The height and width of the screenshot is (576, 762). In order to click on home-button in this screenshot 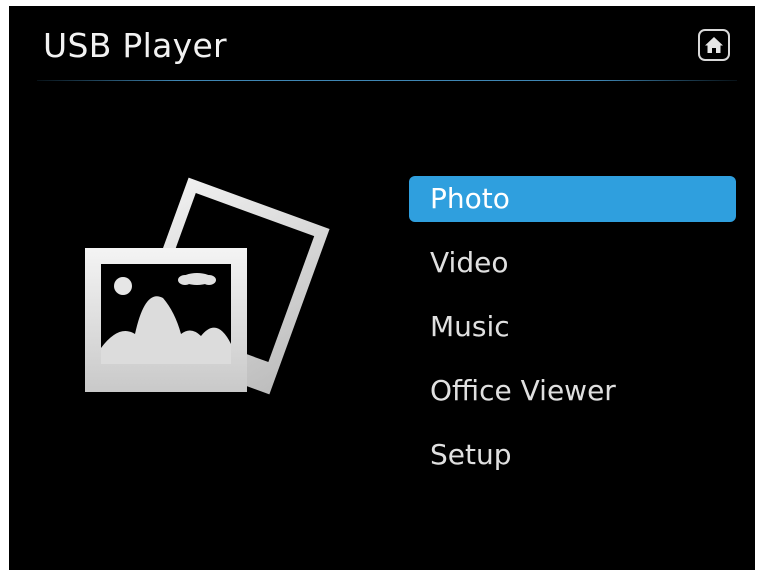, I will do `click(714, 45)`.